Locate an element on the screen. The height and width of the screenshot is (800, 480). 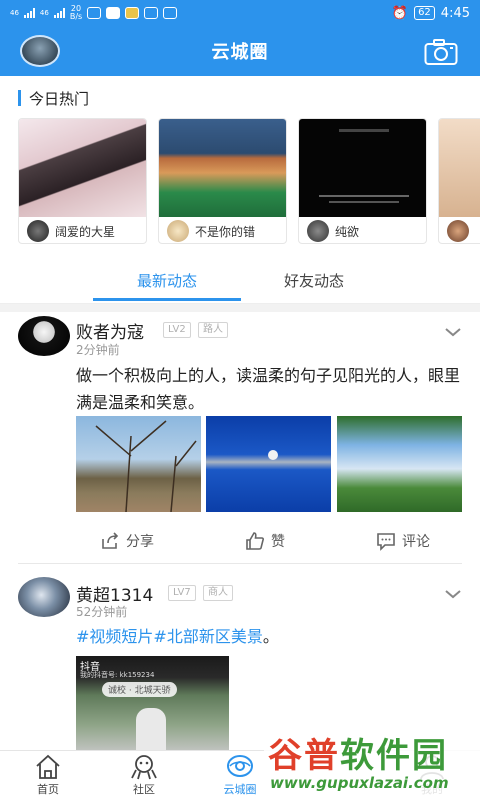
tab-friends: 好友动态 is located at coordinates (314, 280).